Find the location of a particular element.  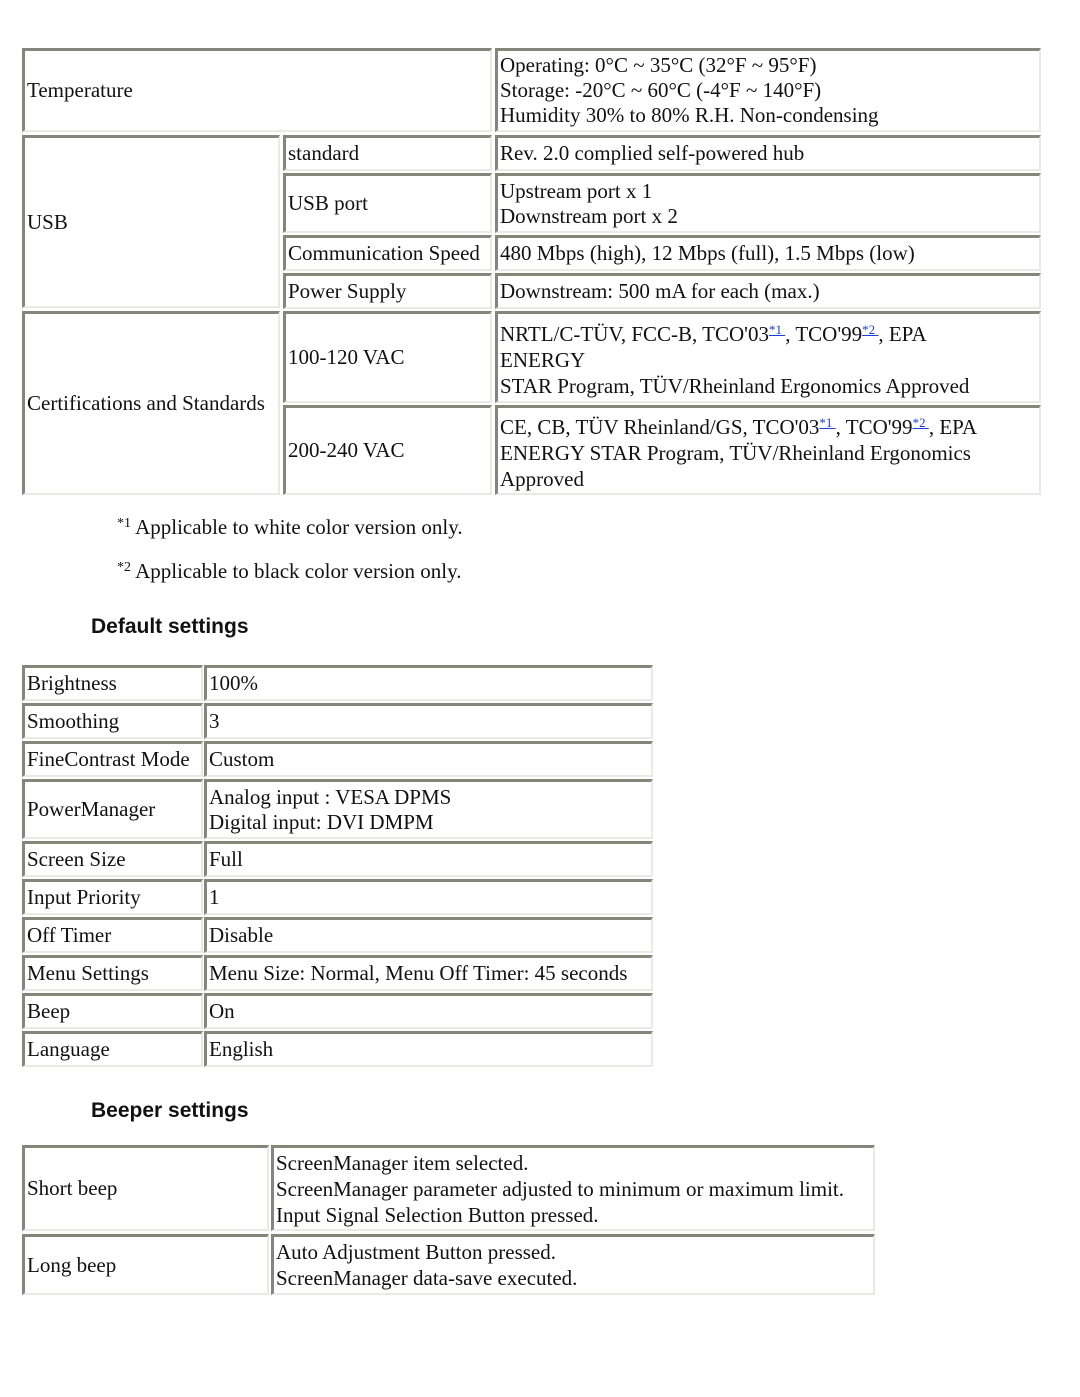

usb-power-label-cell: Power Supply is located at coordinates (387, 291).